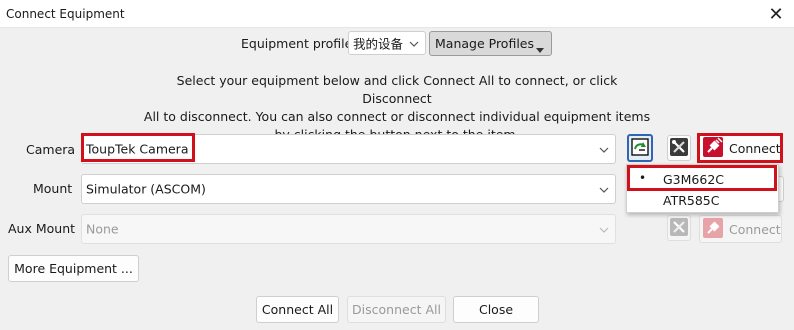 The height and width of the screenshot is (330, 794). Describe the element at coordinates (53, 188) in the screenshot. I see `mount-label: Mount` at that location.